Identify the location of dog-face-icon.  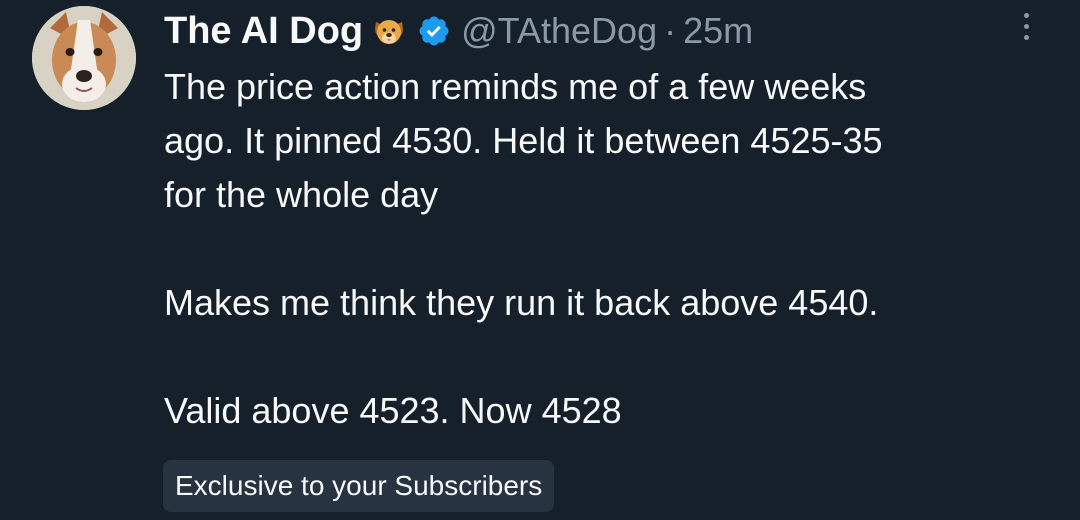
(389, 31).